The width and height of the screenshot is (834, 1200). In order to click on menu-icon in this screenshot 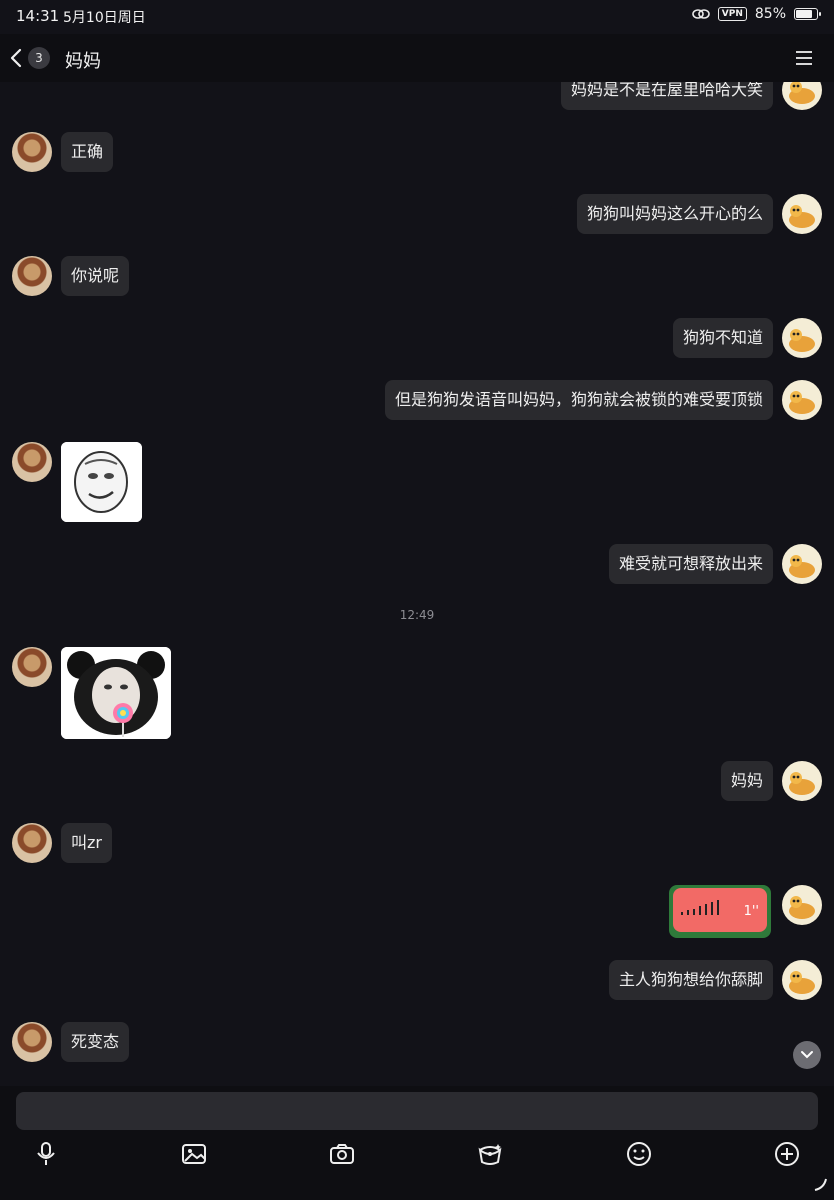, I will do `click(804, 58)`.